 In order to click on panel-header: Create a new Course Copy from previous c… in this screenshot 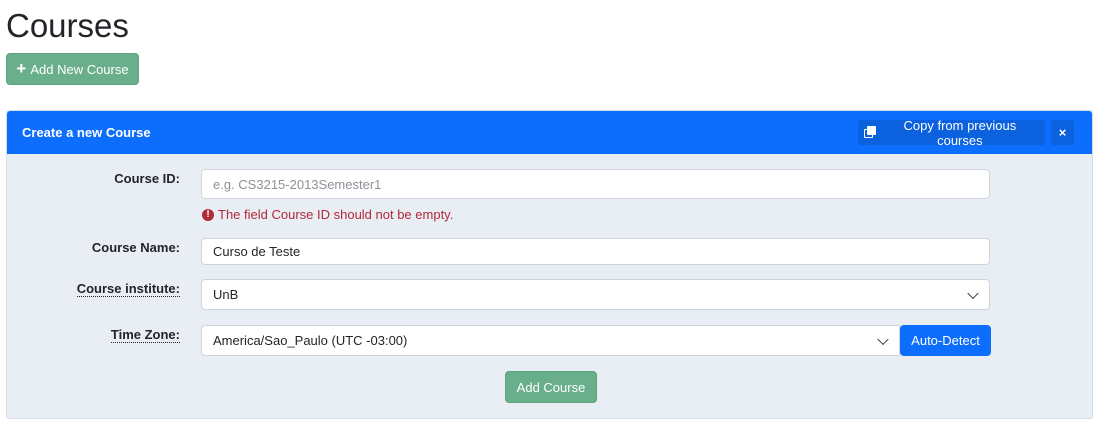, I will do `click(549, 132)`.